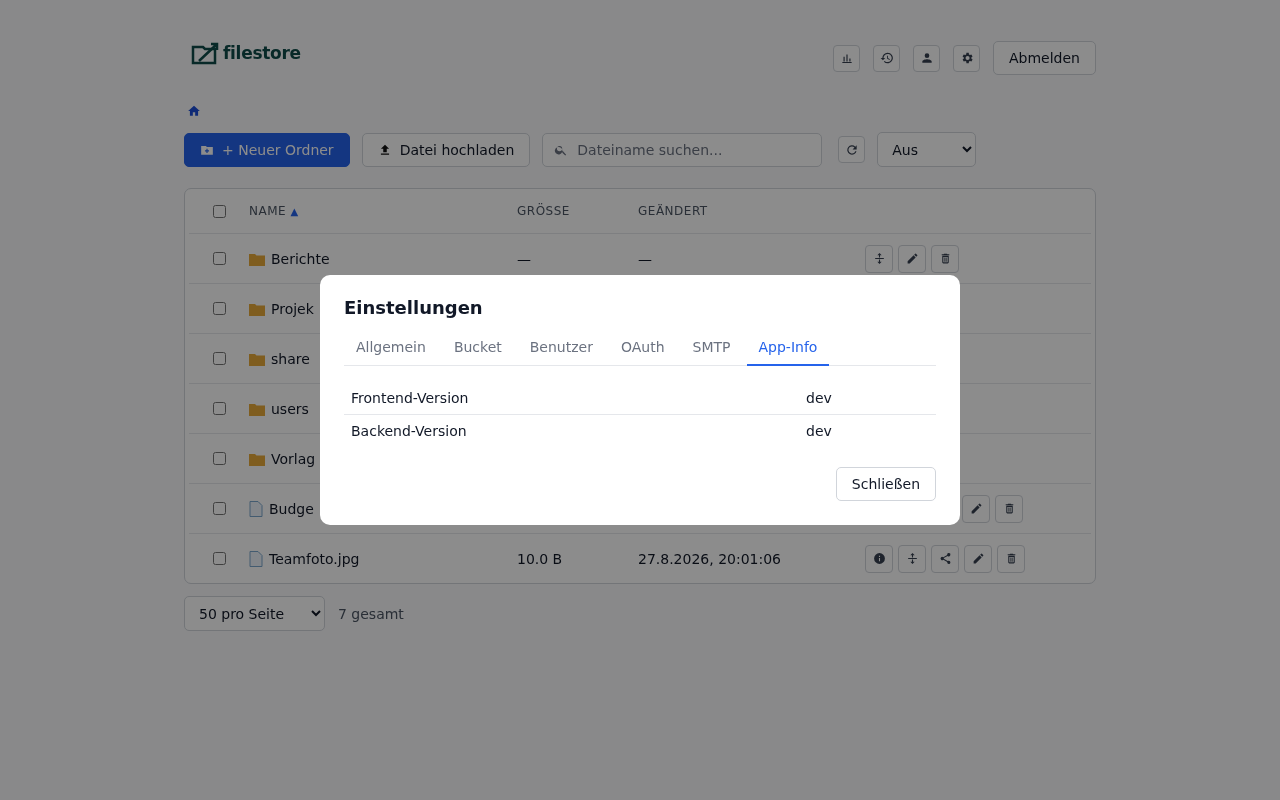  What do you see at coordinates (561, 348) in the screenshot?
I see `settings-tab: Benutzer` at bounding box center [561, 348].